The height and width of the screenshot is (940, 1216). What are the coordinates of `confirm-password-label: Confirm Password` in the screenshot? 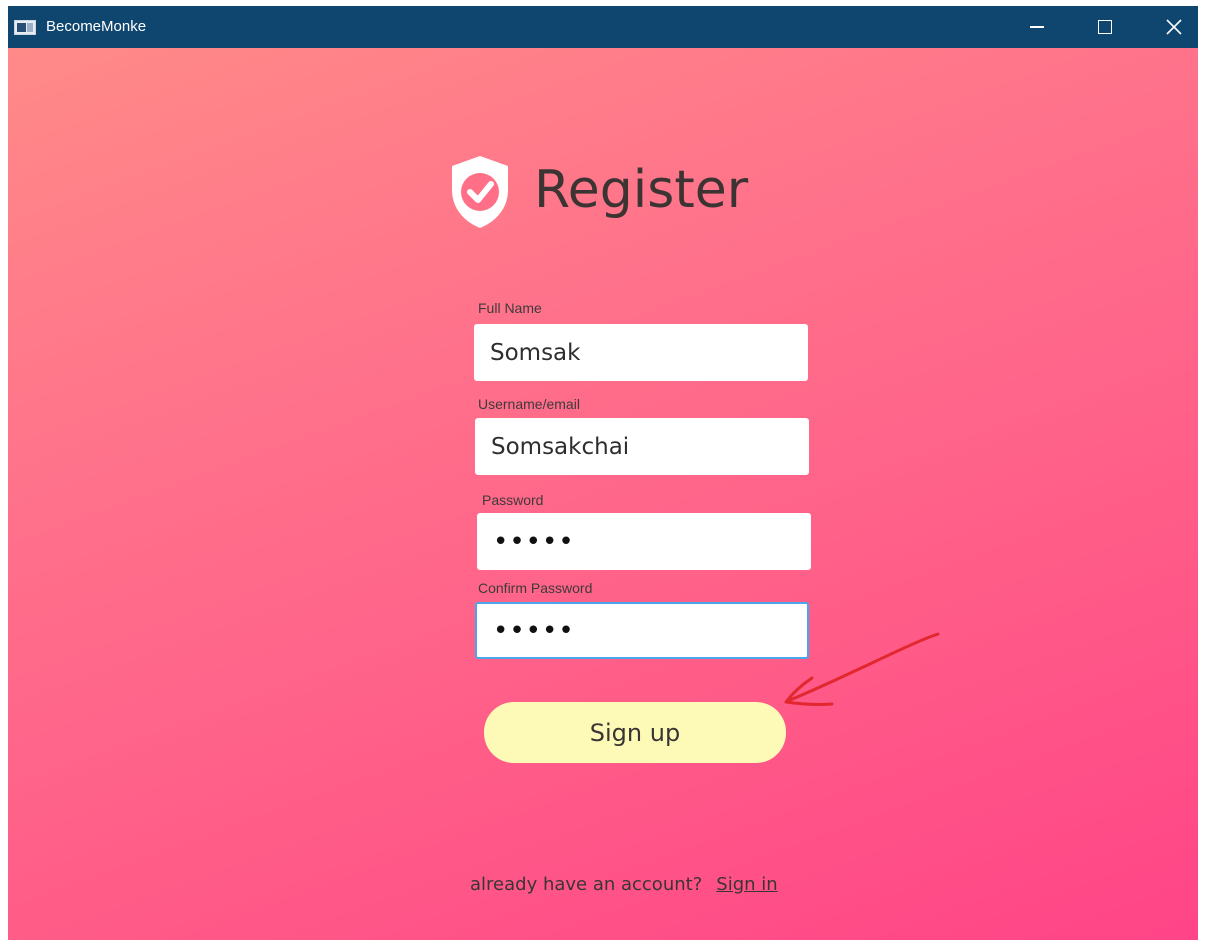 It's located at (535, 588).